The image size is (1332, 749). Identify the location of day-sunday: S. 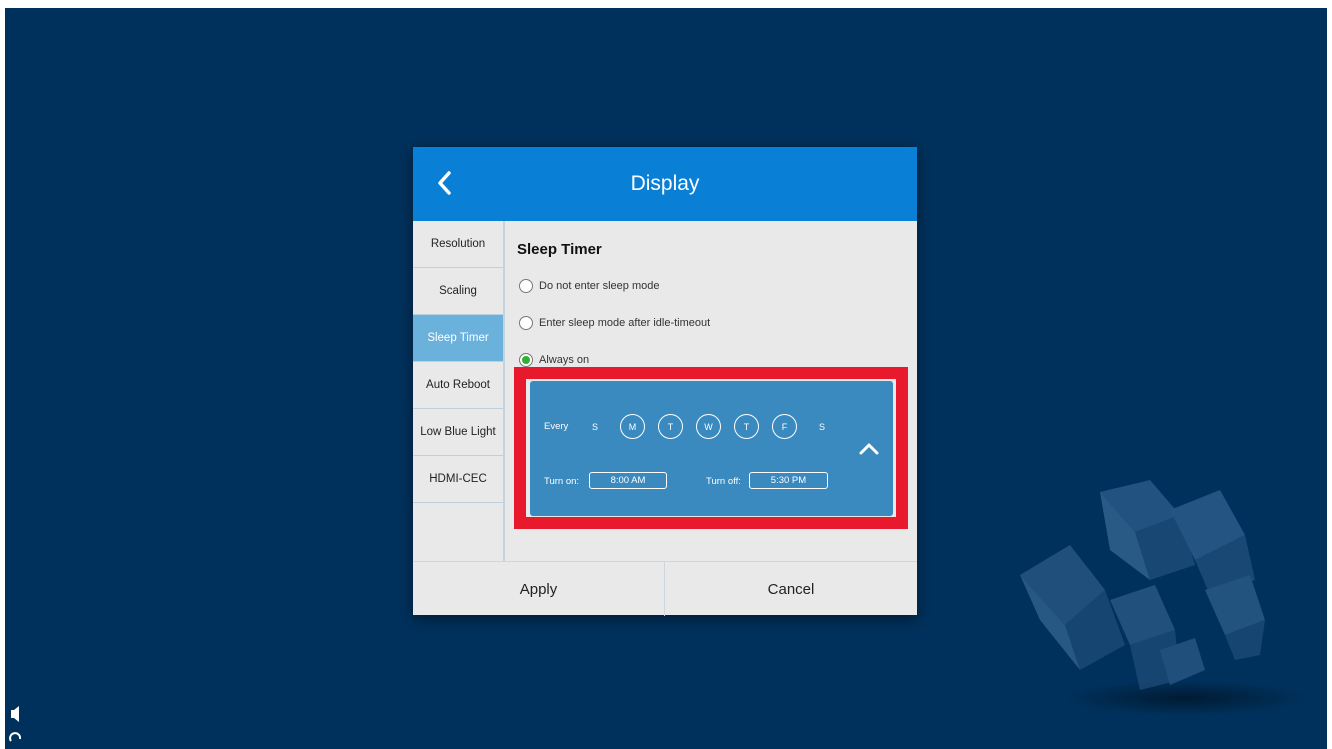
(595, 426).